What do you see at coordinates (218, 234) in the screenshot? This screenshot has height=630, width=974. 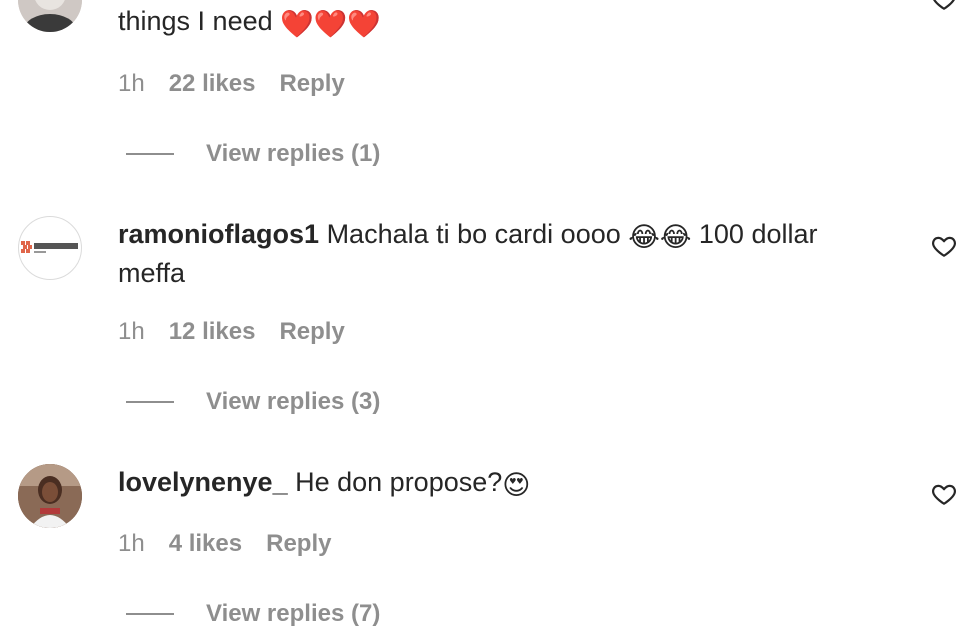 I see `comment-username: ramonioflagos1` at bounding box center [218, 234].